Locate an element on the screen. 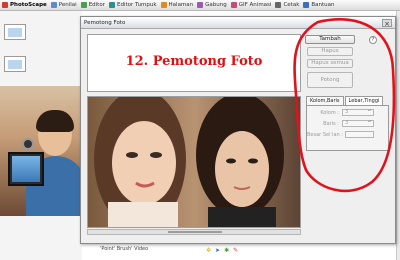 The height and width of the screenshot is (260, 400). tab-combine: Gabung is located at coordinates (212, 5).